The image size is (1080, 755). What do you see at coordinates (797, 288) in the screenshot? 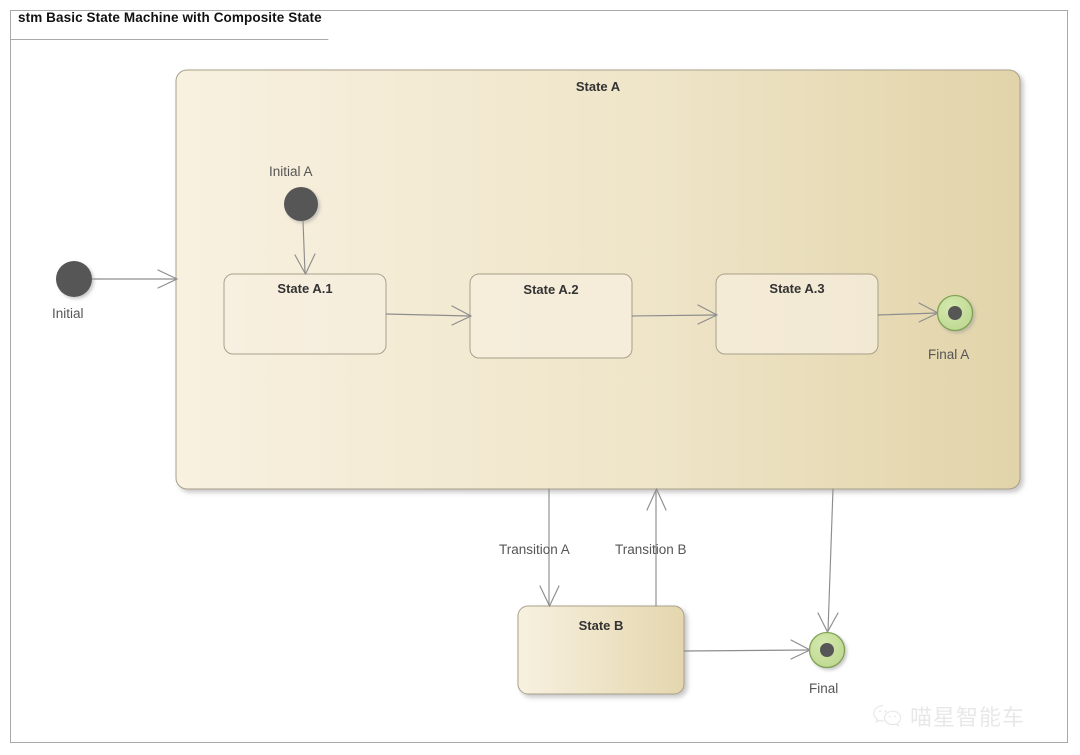
I see `state-a3-label: State A.3` at bounding box center [797, 288].